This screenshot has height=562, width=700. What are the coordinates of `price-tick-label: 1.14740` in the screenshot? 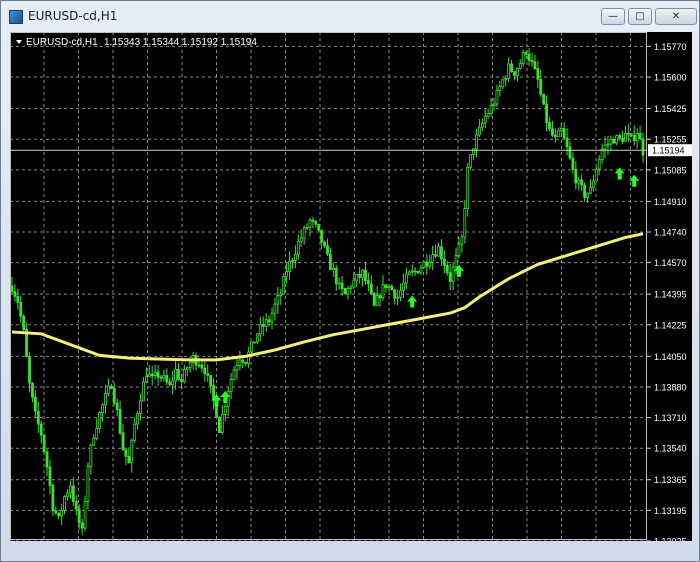 It's located at (670, 232).